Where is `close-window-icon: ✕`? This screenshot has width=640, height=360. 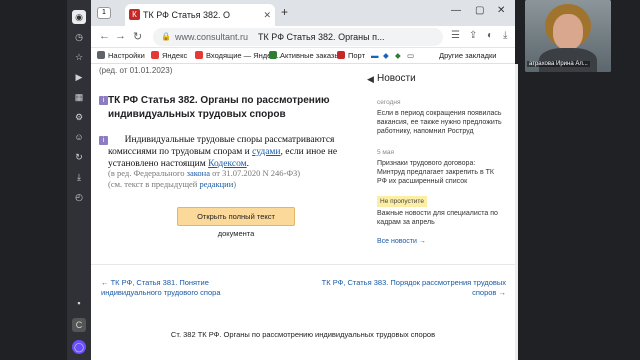 close-window-icon: ✕ is located at coordinates (501, 10).